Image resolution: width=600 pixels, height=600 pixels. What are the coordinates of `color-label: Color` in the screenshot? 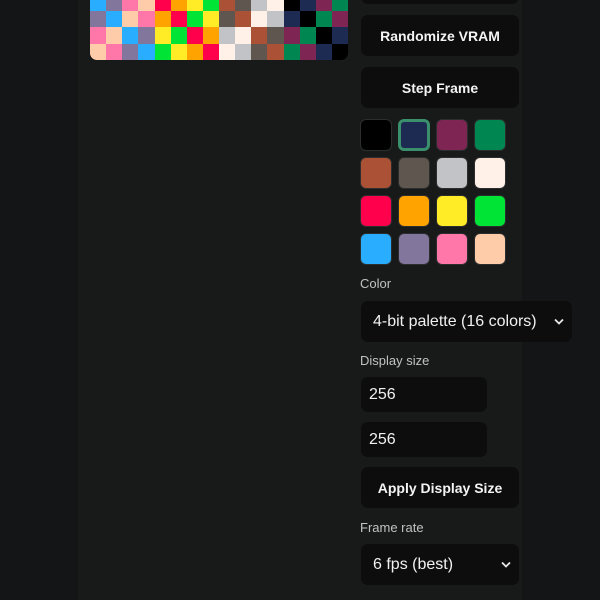 It's located at (376, 283).